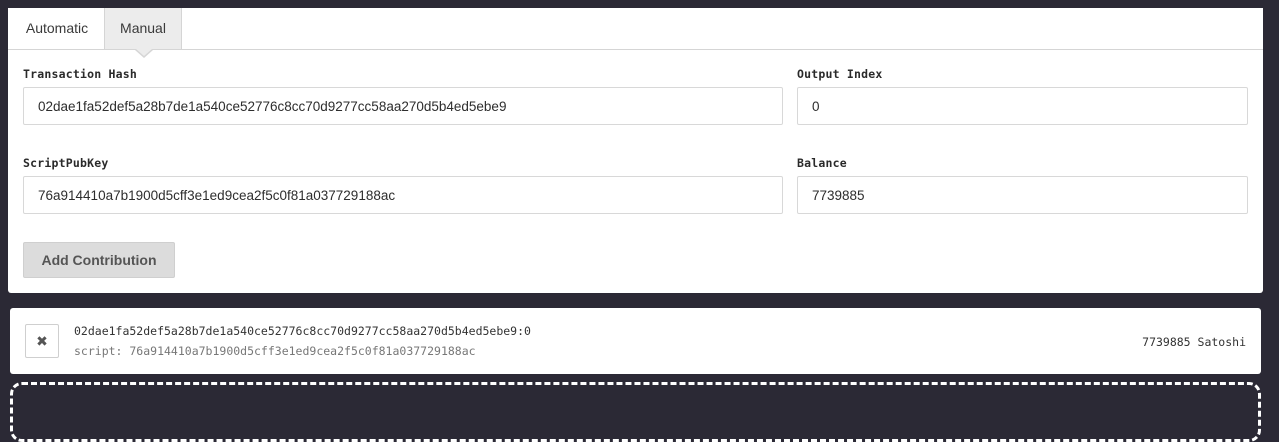 This screenshot has width=1279, height=442. Describe the element at coordinates (57, 28) in the screenshot. I see `tab-automatic: Automatic` at that location.